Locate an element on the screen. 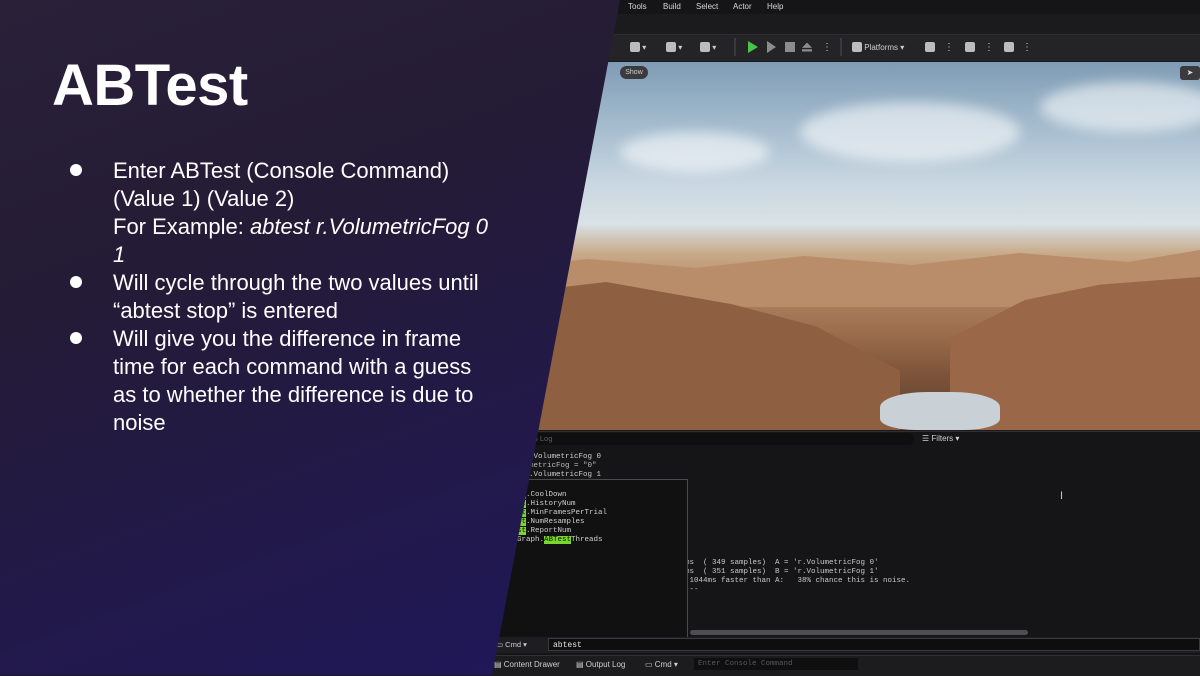 Image resolution: width=1200 pixels, height=676 pixels. output-log-label: Output Log is located at coordinates (605, 664).